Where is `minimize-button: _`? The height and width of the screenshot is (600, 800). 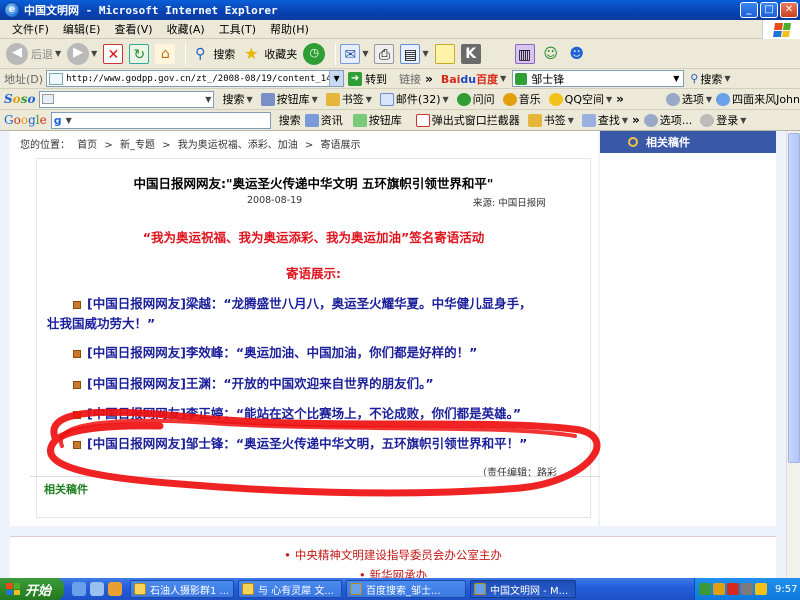
minimize-button: _ is located at coordinates (749, 10).